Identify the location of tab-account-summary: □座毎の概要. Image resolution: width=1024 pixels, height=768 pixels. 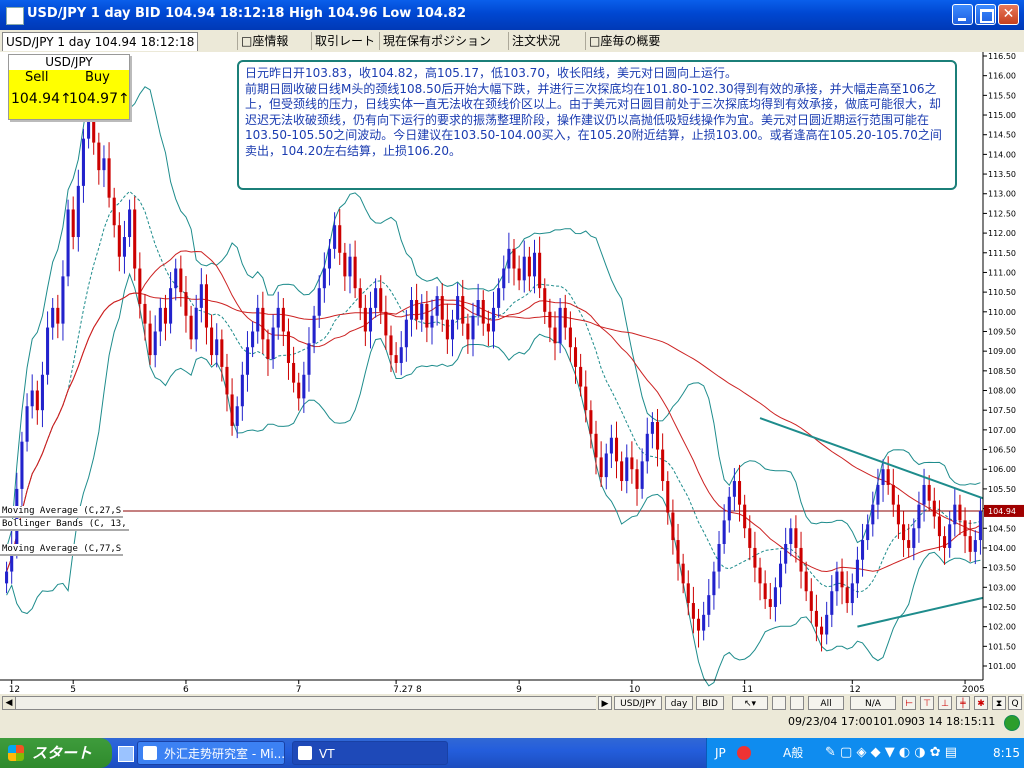
(624, 41).